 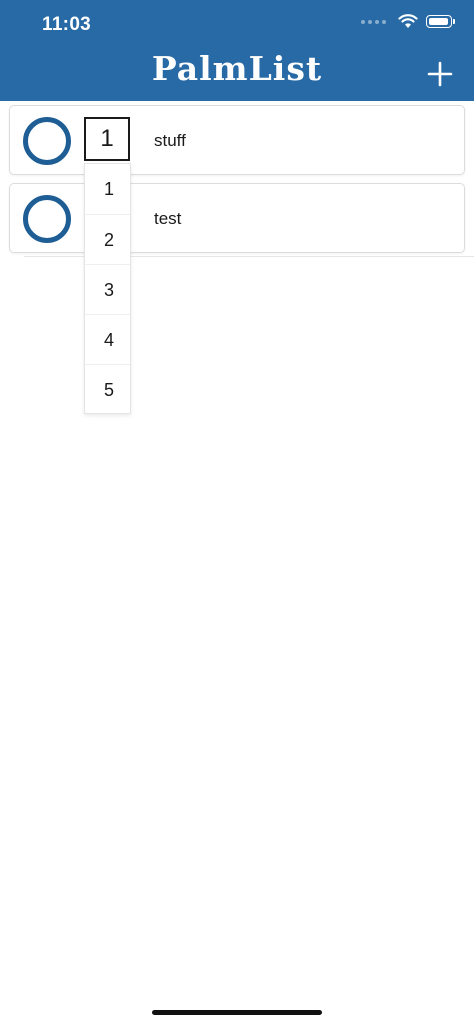 What do you see at coordinates (168, 218) in the screenshot?
I see `task-label: test` at bounding box center [168, 218].